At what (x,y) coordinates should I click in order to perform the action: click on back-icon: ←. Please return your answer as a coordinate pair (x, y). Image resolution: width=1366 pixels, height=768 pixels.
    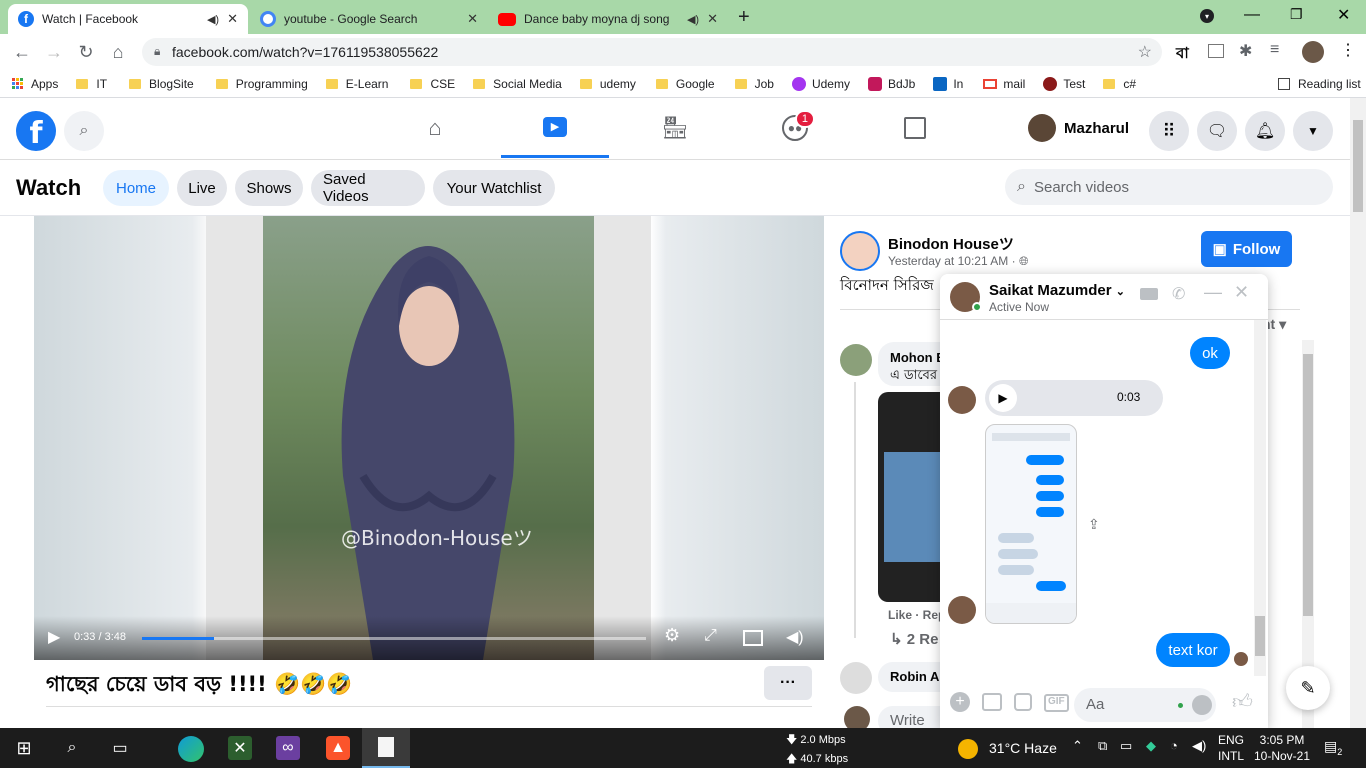
    Looking at the image, I should click on (22, 52).